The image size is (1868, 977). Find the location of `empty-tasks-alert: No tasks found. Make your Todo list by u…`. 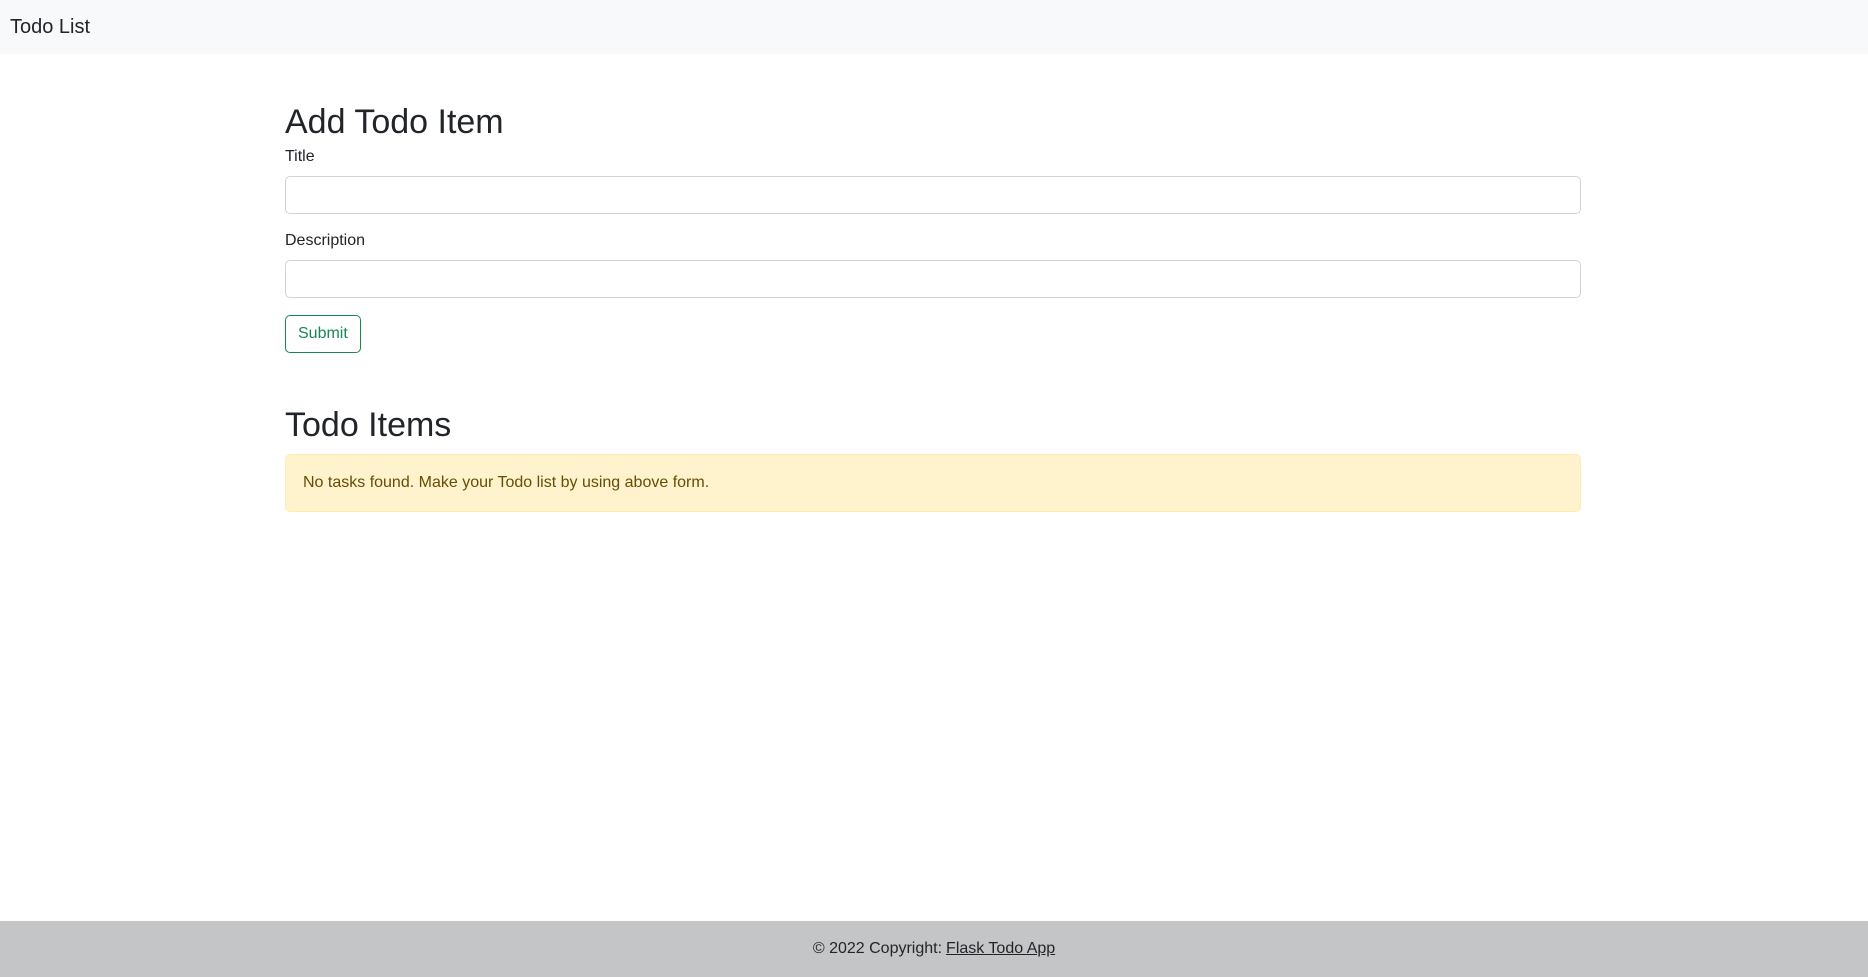

empty-tasks-alert: No tasks found. Make your Todo list by u… is located at coordinates (933, 483).